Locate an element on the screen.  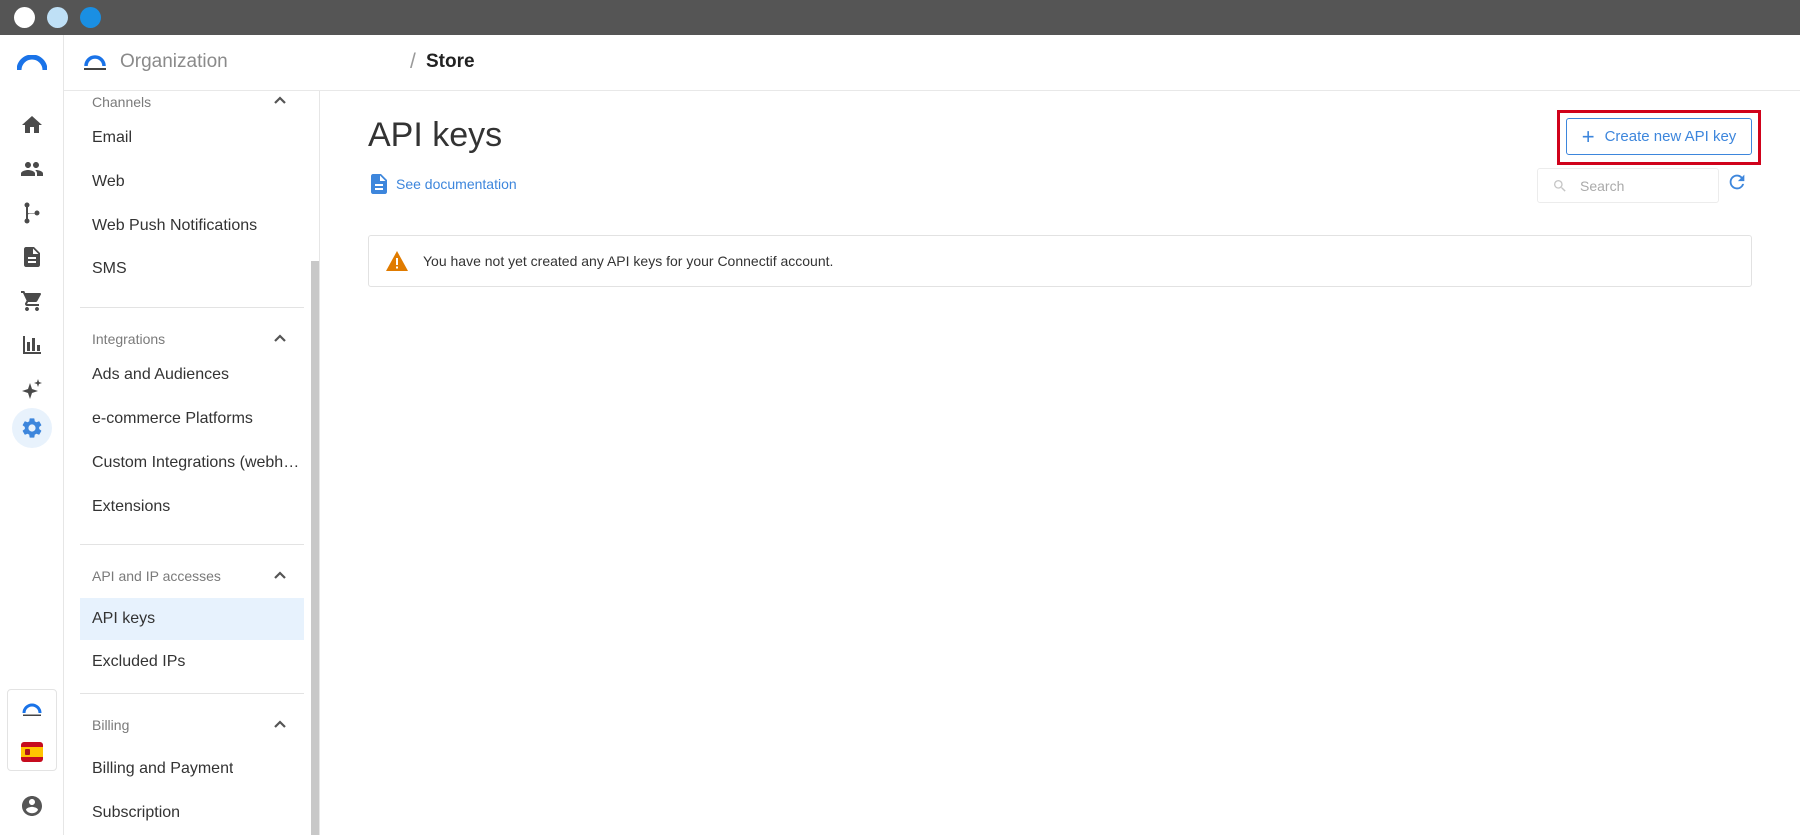
content-icon is located at coordinates (32, 257).